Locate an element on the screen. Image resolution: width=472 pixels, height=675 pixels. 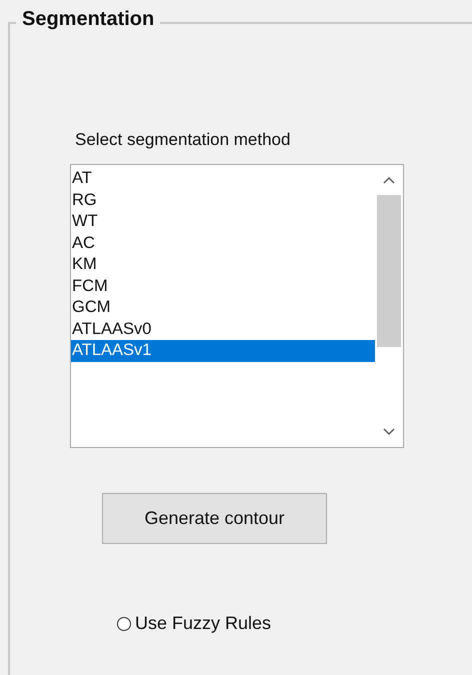
list-label: Select segmentation method is located at coordinates (183, 140).